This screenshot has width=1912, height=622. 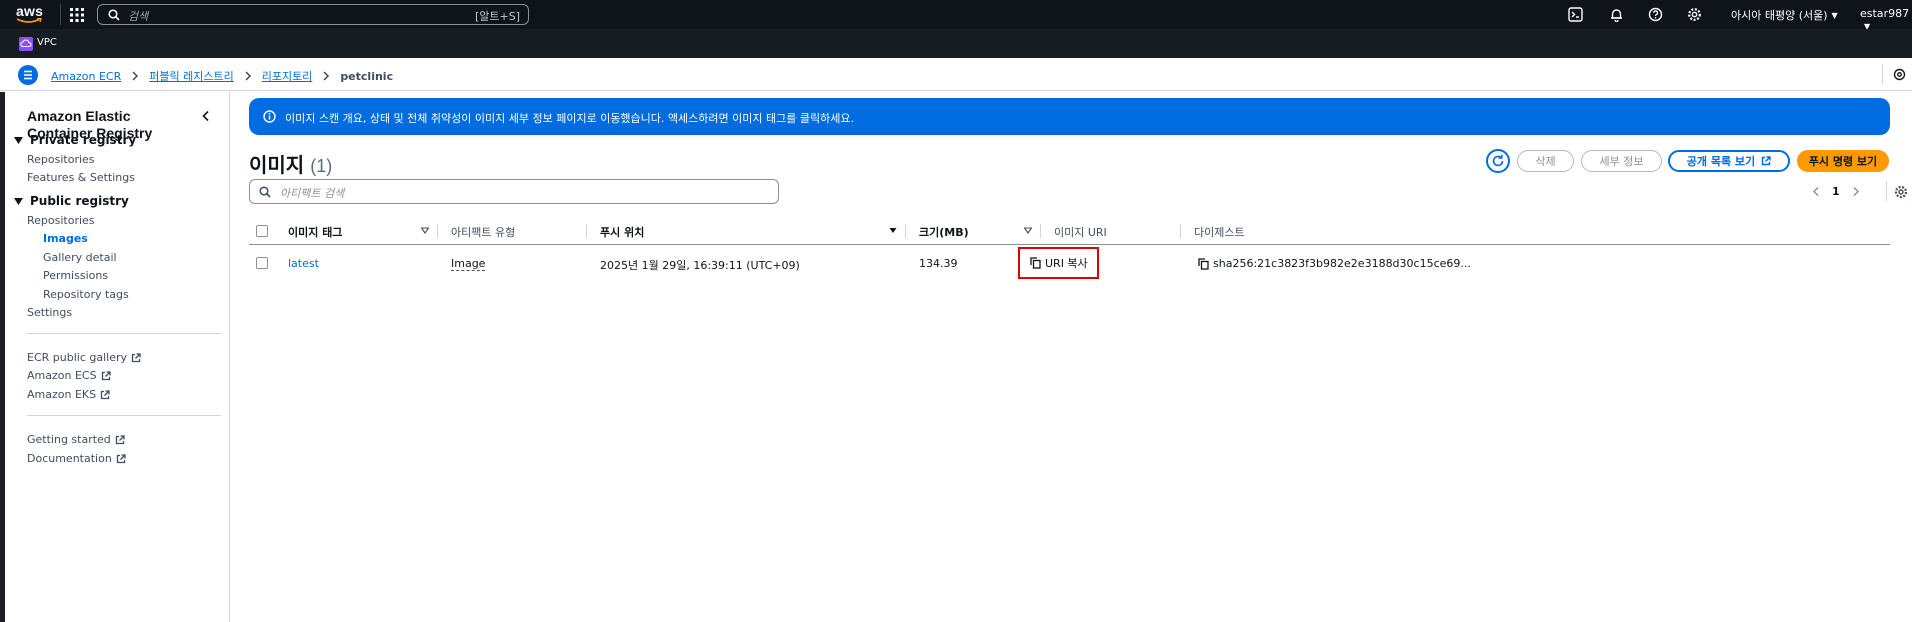 I want to click on breadcrumb-public-registry: 퍼블릭 레지스트리, so click(x=191, y=76).